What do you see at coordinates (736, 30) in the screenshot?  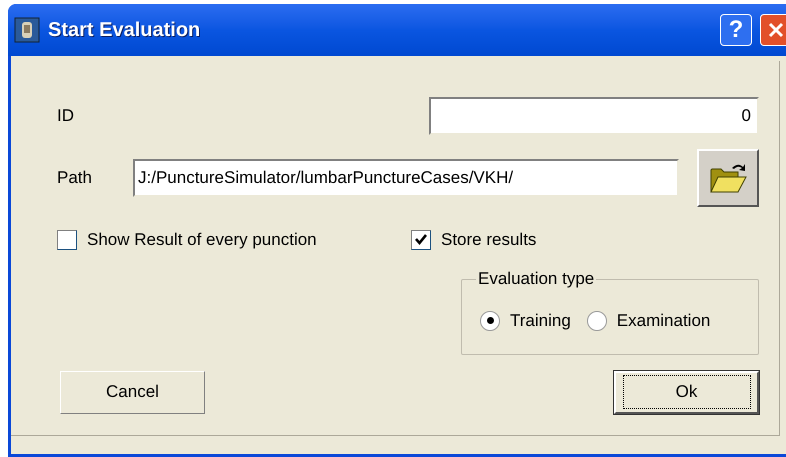 I see `help-button: ?` at bounding box center [736, 30].